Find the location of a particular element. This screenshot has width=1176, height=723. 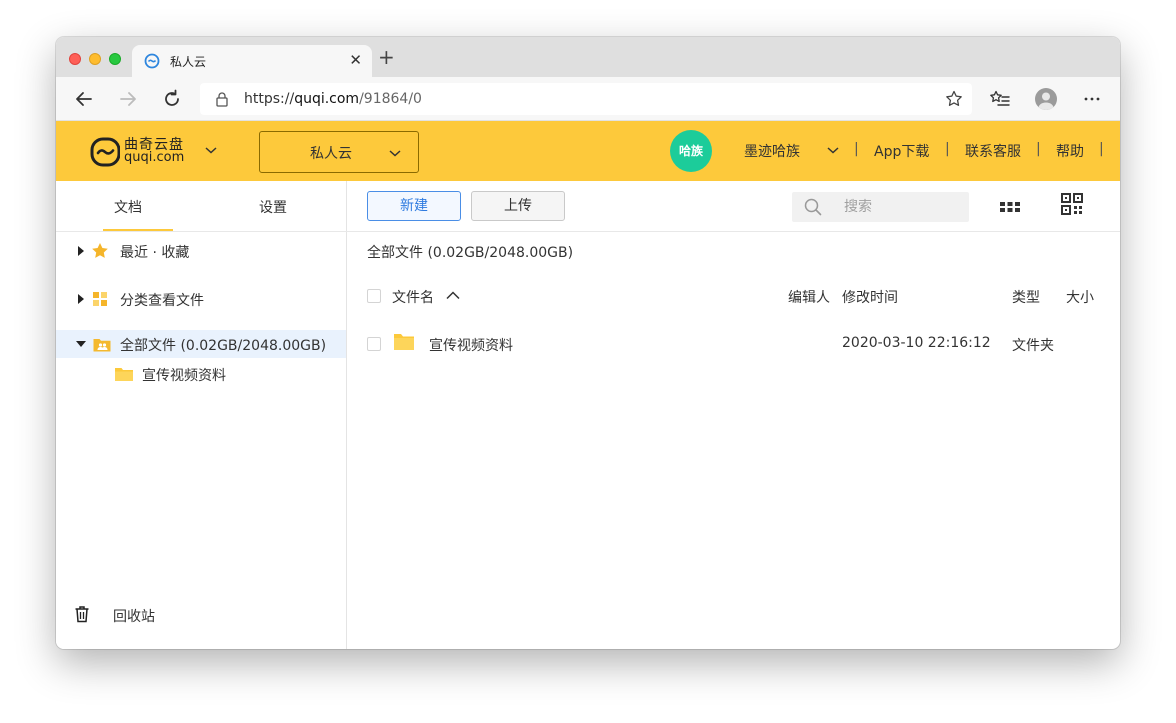

upload-button: 上传 is located at coordinates (518, 206).